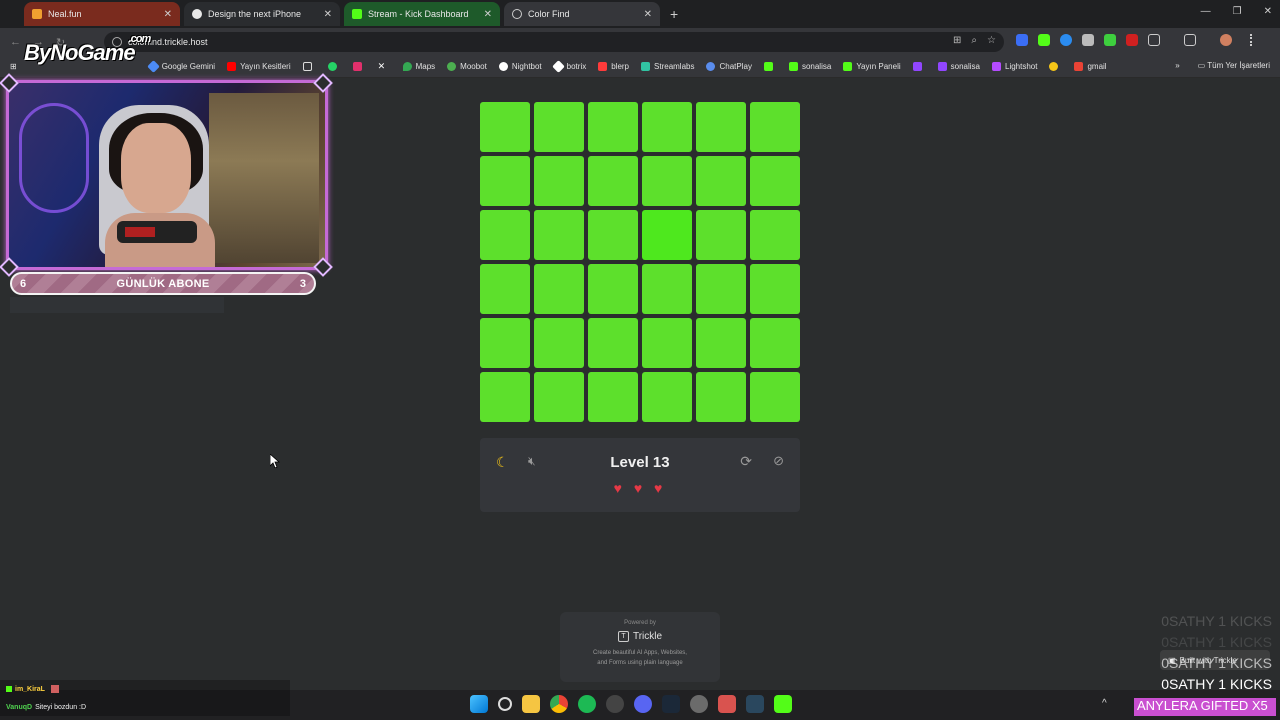 This screenshot has width=1280, height=720. Describe the element at coordinates (1237, 11) in the screenshot. I see `maximize-icon: ❐` at that location.